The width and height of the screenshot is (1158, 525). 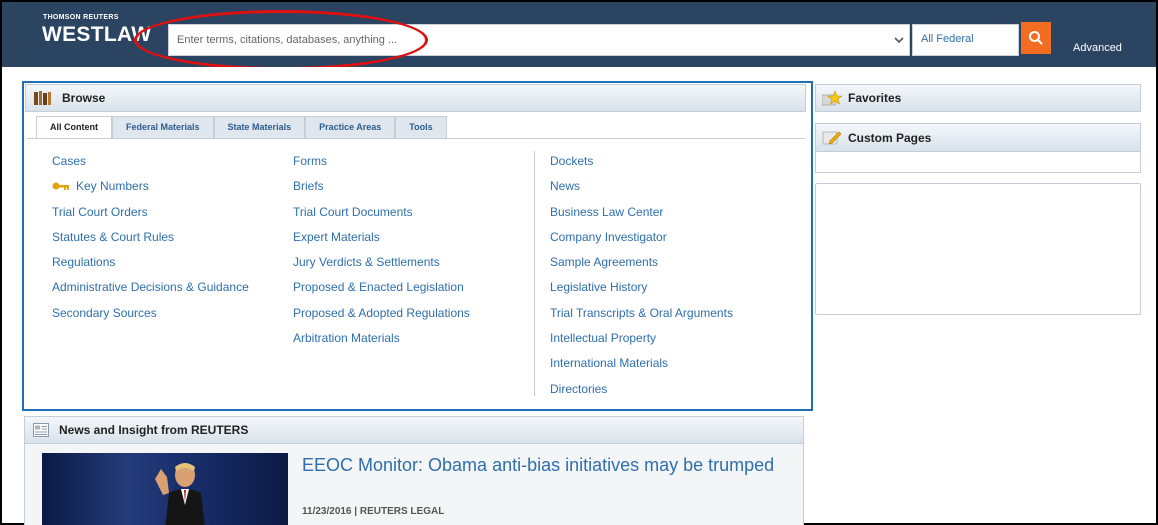 I want to click on newspaper-icon, so click(x=41, y=430).